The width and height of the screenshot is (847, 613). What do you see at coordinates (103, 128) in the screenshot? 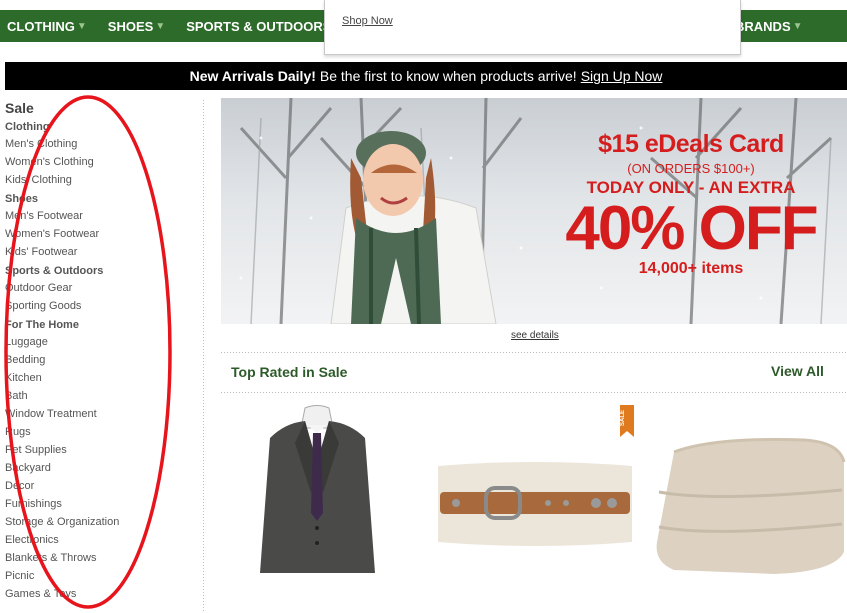
I see `sidebar-heading-clothing: Clothing` at bounding box center [103, 128].